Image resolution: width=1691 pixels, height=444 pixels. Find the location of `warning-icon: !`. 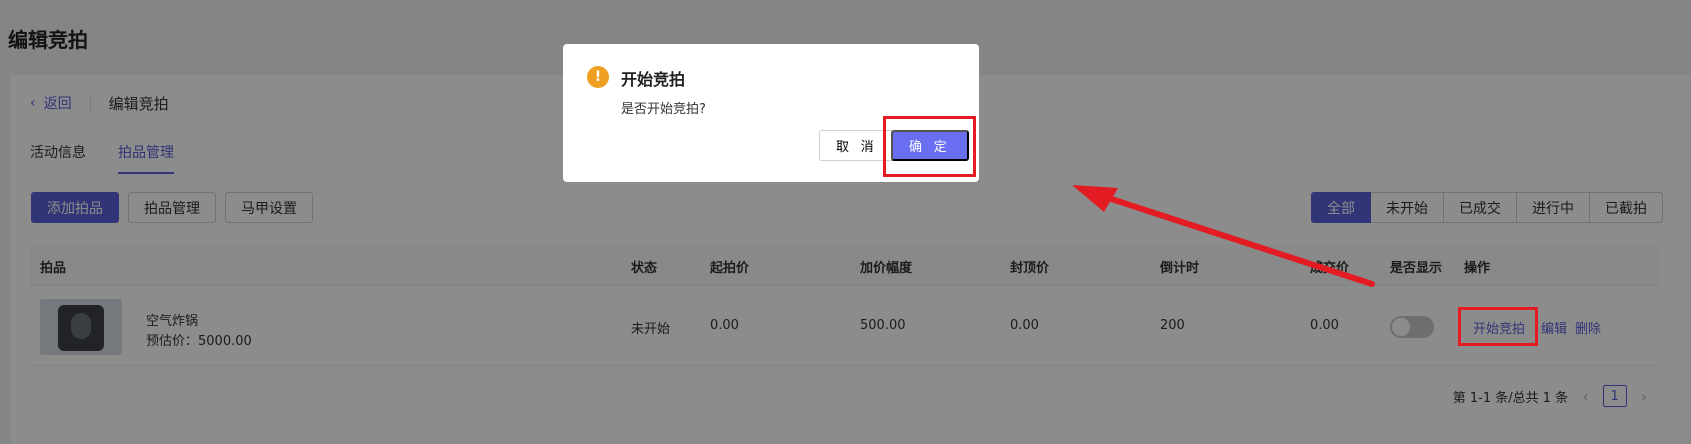

warning-icon: ! is located at coordinates (598, 77).